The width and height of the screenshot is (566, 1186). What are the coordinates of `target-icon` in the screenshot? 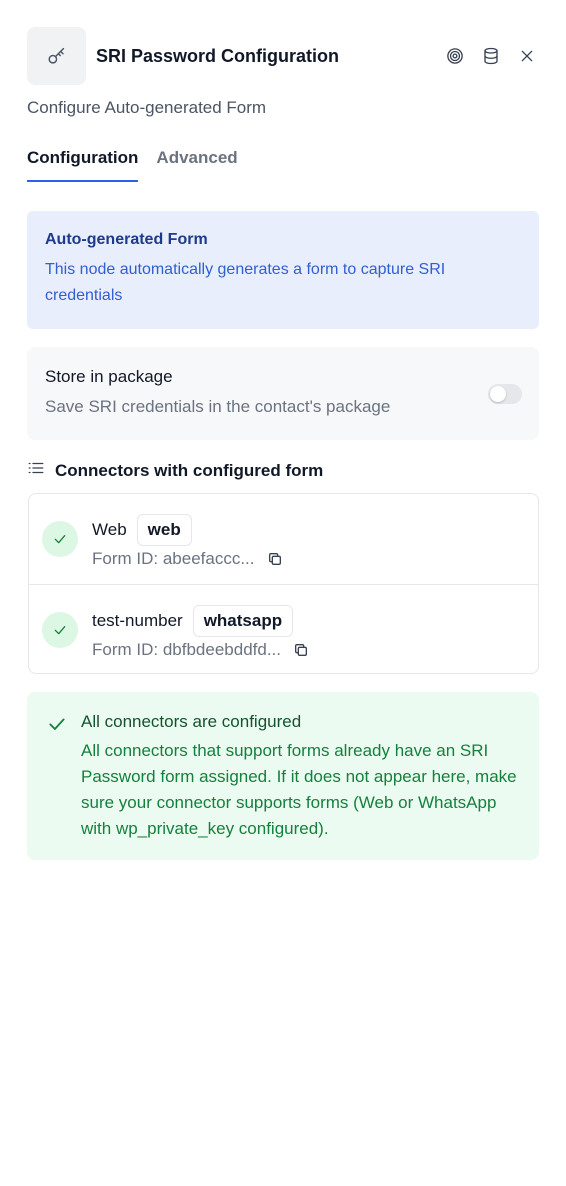 It's located at (455, 56).